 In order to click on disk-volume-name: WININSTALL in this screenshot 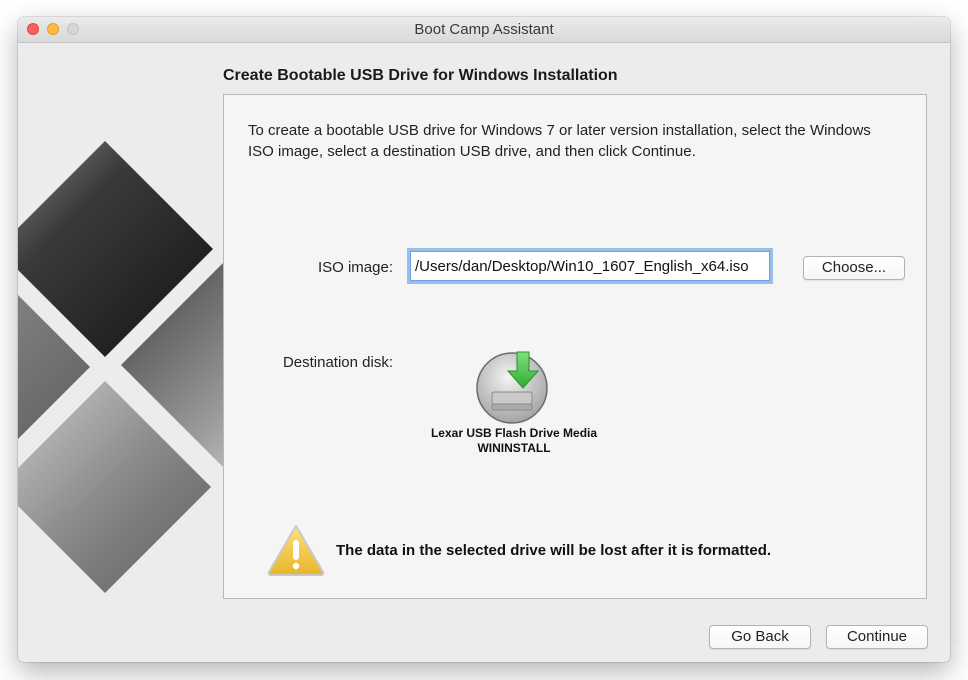, I will do `click(514, 448)`.